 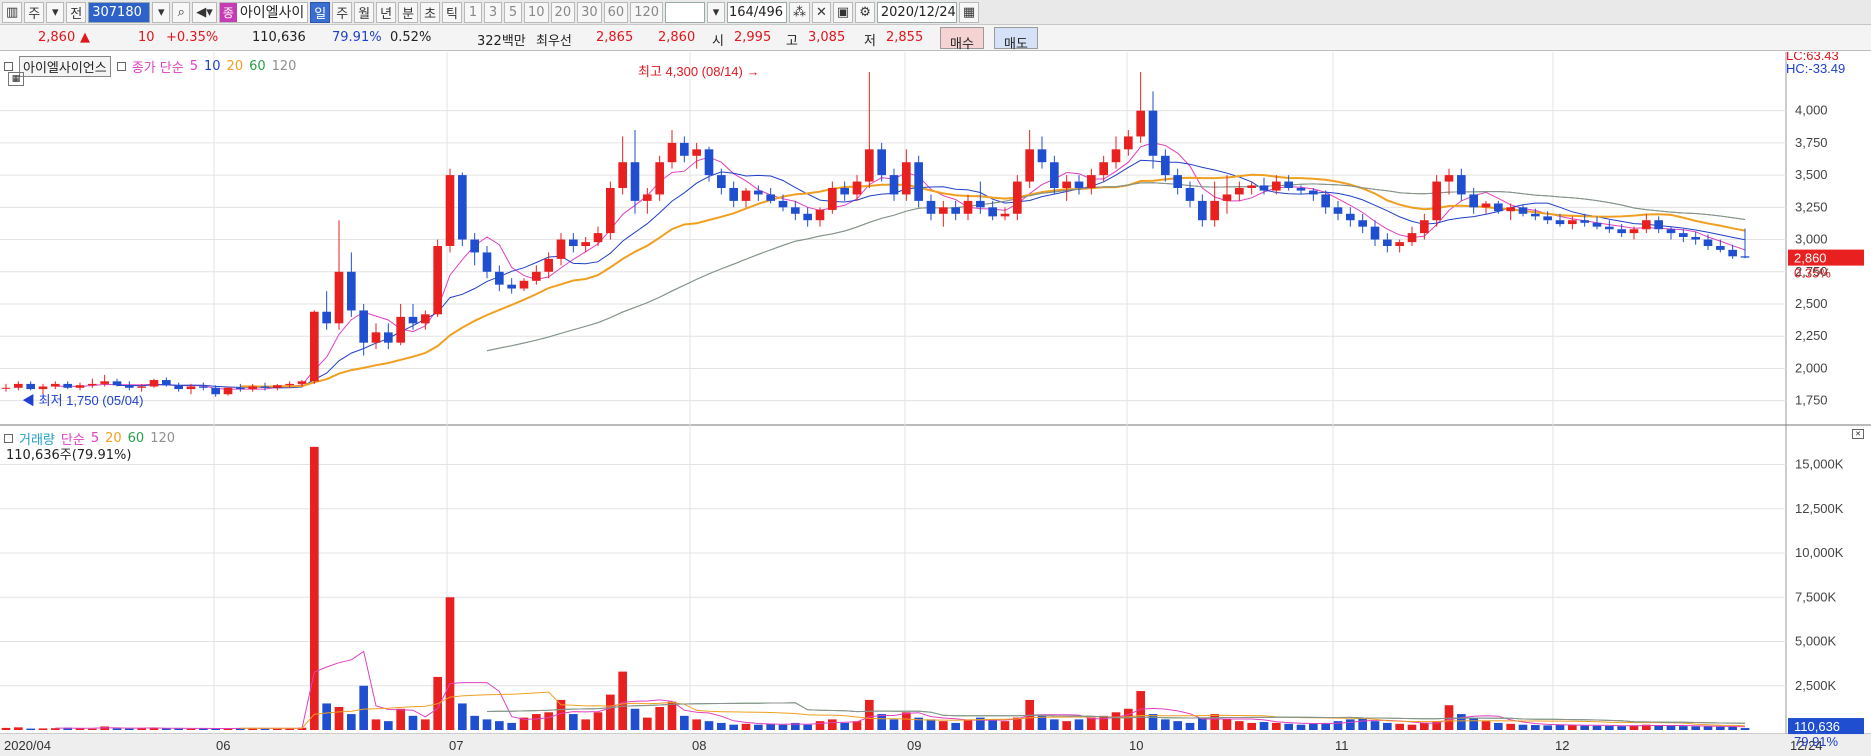 What do you see at coordinates (716, 12) in the screenshot?
I see `custom-interval-dropdown-icon: ▾` at bounding box center [716, 12].